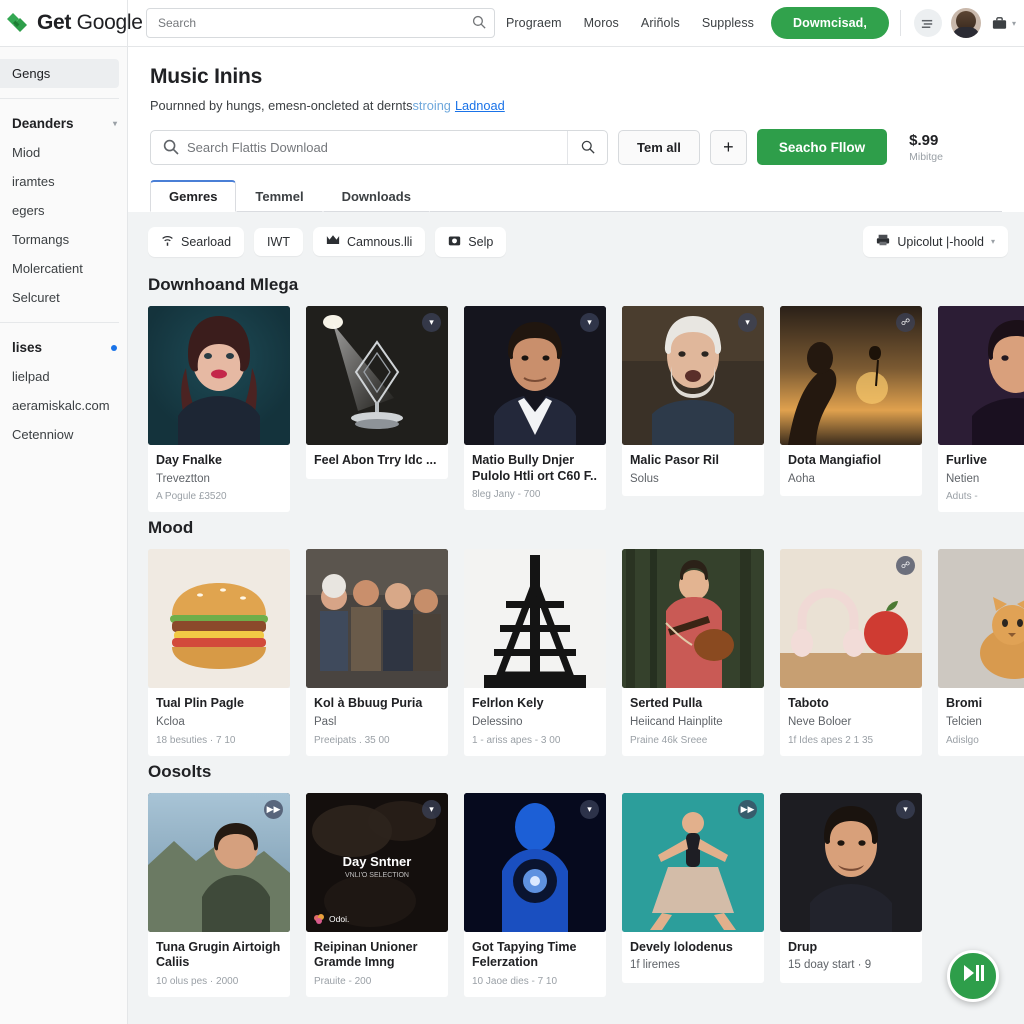 This screenshot has width=1024, height=1024. I want to click on tab-downloads: Downloads, so click(376, 196).